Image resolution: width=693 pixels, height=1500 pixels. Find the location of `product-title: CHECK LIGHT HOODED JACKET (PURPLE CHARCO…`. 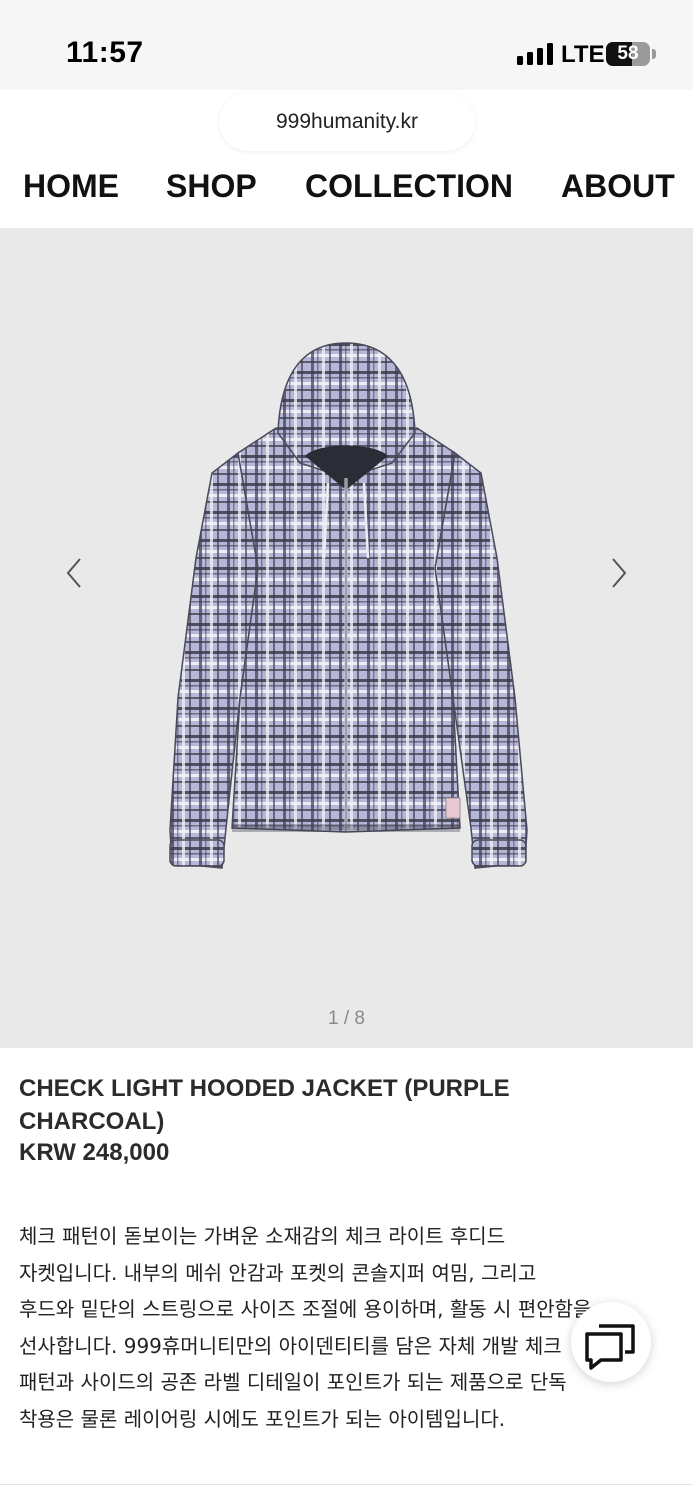

product-title: CHECK LIGHT HOODED JACKET (PURPLE CHARCO… is located at coordinates (299, 1105).